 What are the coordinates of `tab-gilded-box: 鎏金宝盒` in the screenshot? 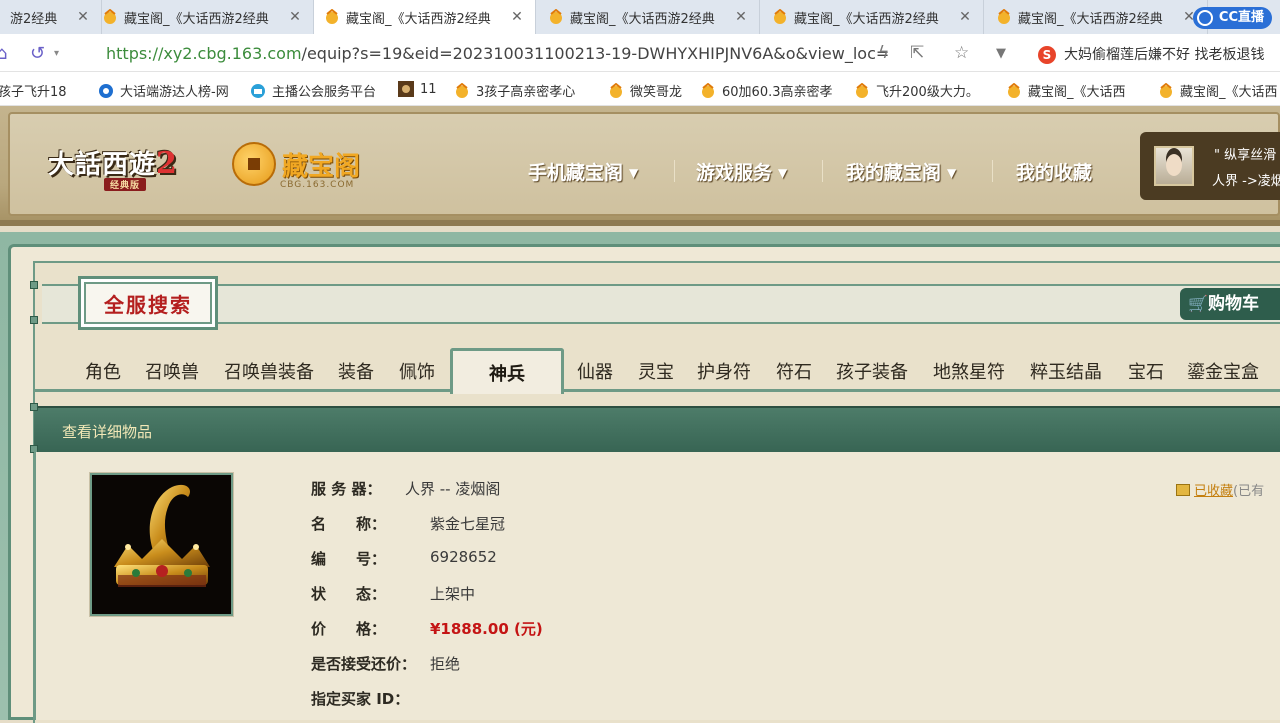 It's located at (1223, 371).